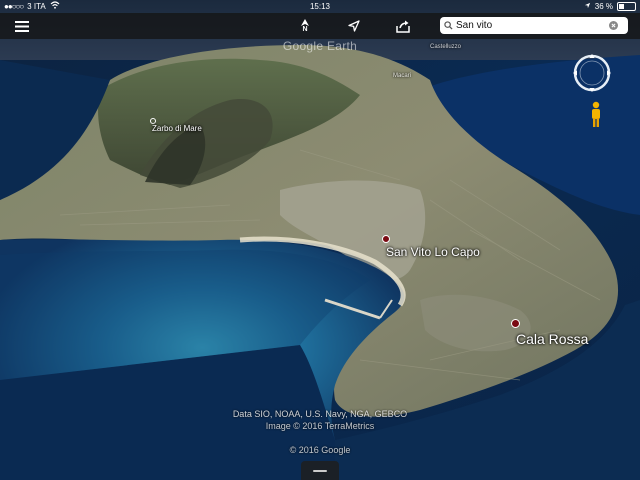 The image size is (640, 480). What do you see at coordinates (552, 339) in the screenshot?
I see `place-label-cala-rossa: Cala Rossa` at bounding box center [552, 339].